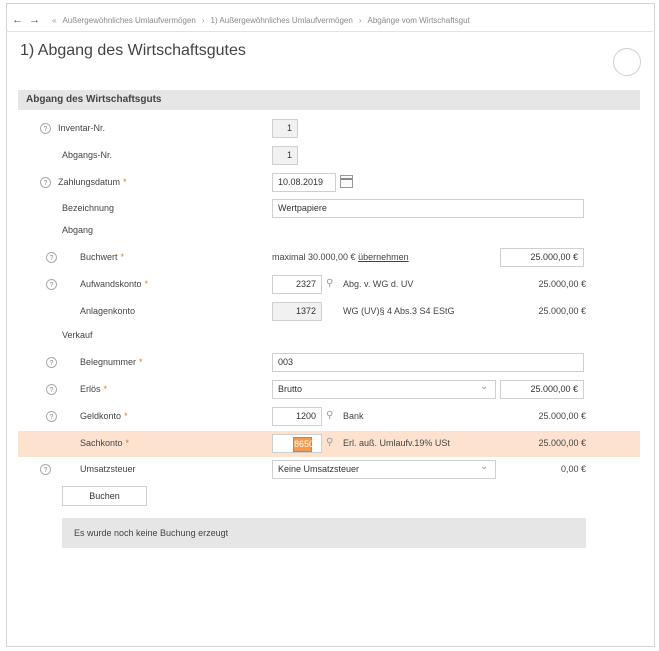 Image resolution: width=659 pixels, height=651 pixels. I want to click on abgang-heading: Abgang, so click(78, 230).